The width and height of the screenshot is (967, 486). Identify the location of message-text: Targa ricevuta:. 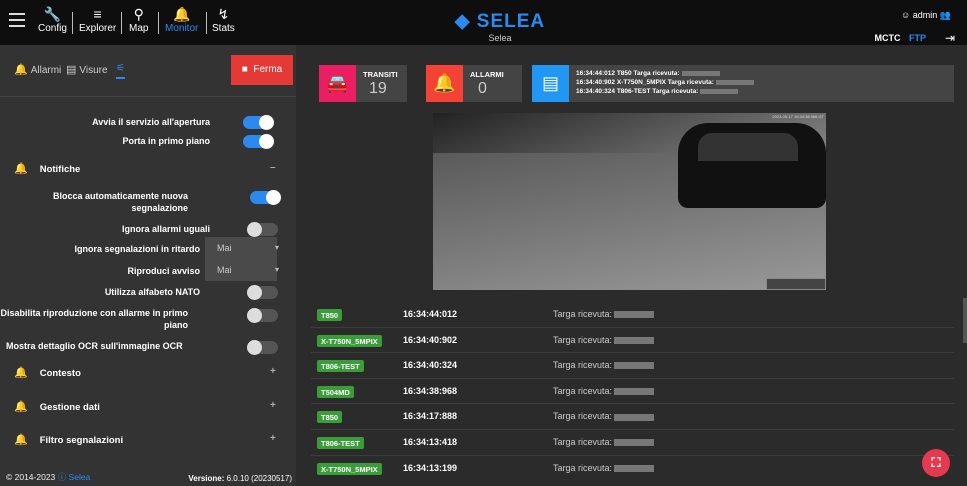
(583, 416).